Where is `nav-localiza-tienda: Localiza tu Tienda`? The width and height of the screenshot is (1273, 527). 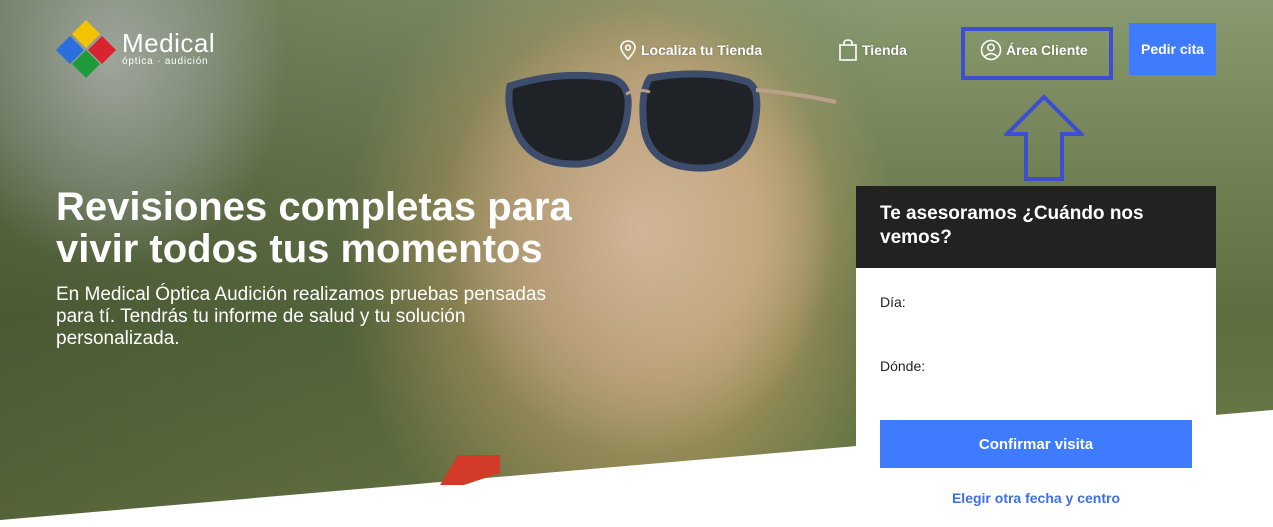 nav-localiza-tienda: Localiza tu Tienda is located at coordinates (690, 50).